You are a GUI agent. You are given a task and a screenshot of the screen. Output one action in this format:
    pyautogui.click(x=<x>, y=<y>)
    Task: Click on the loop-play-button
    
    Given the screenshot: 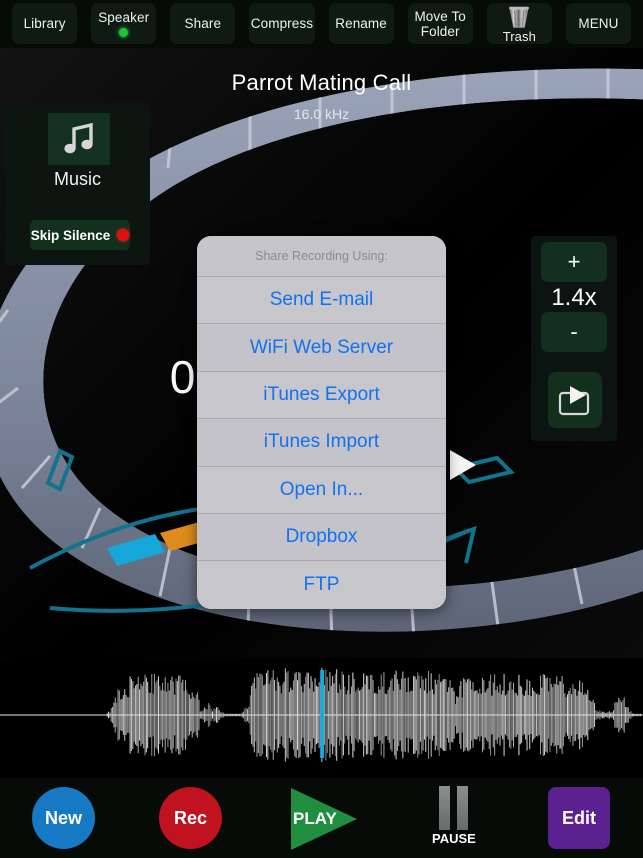 What is the action you would take?
    pyautogui.click(x=575, y=400)
    